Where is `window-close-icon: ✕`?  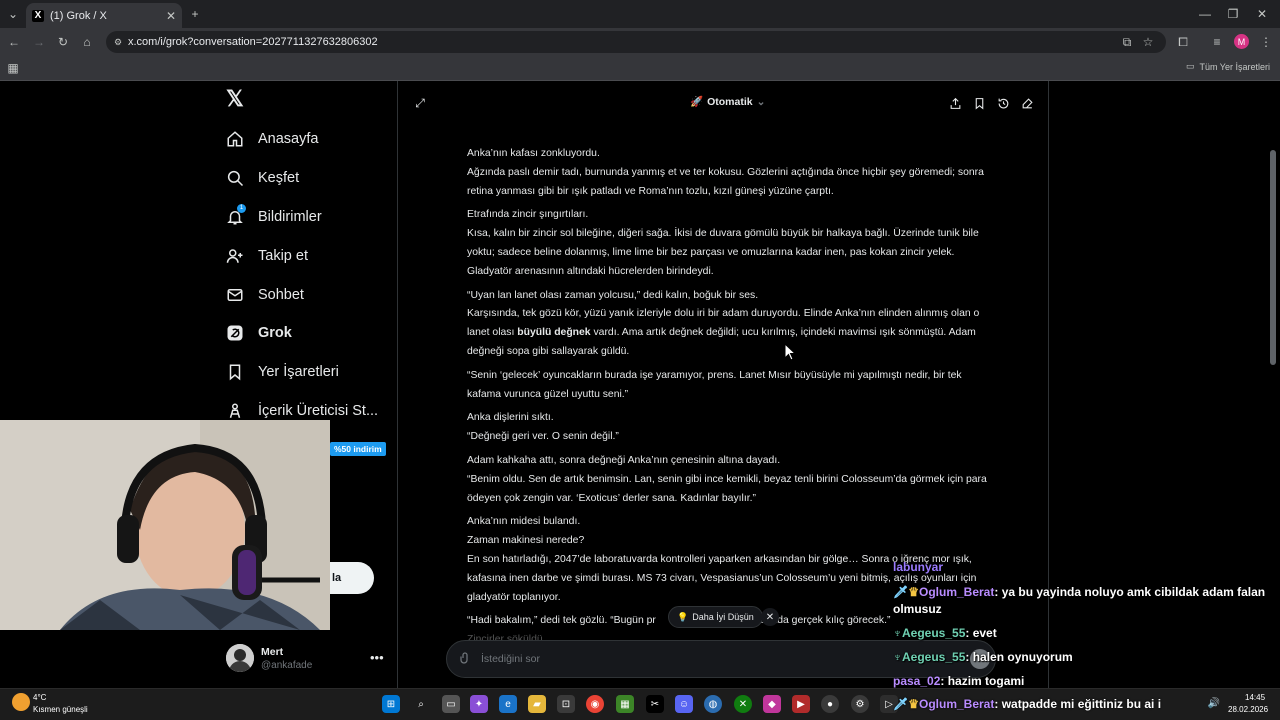
window-close-icon: ✕ is located at coordinates (1262, 14).